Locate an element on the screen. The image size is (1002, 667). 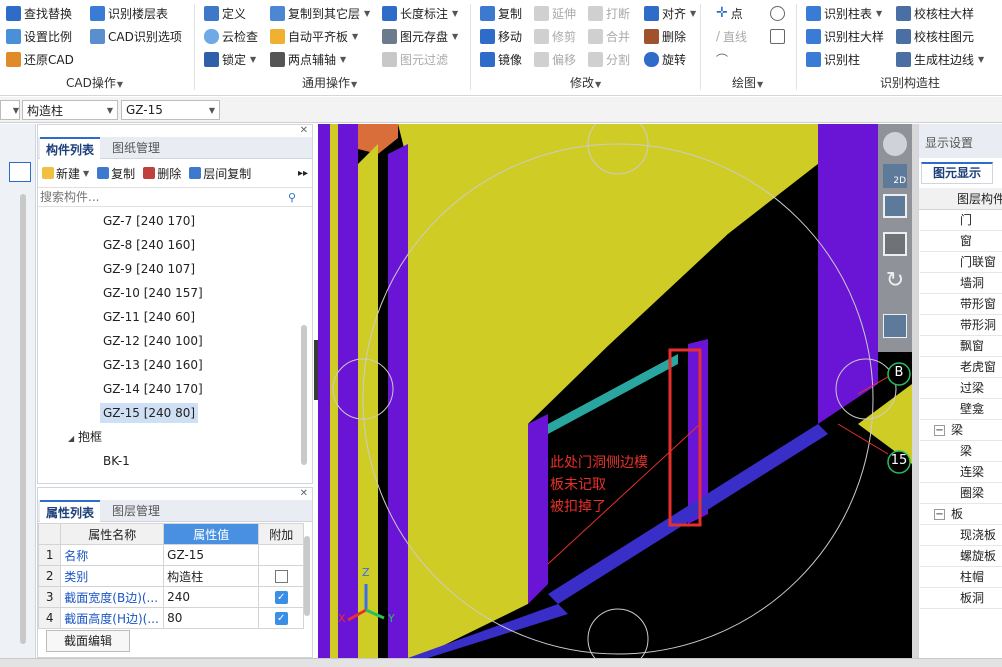
element-filter-button: 图元过滤 is located at coordinates (415, 59).